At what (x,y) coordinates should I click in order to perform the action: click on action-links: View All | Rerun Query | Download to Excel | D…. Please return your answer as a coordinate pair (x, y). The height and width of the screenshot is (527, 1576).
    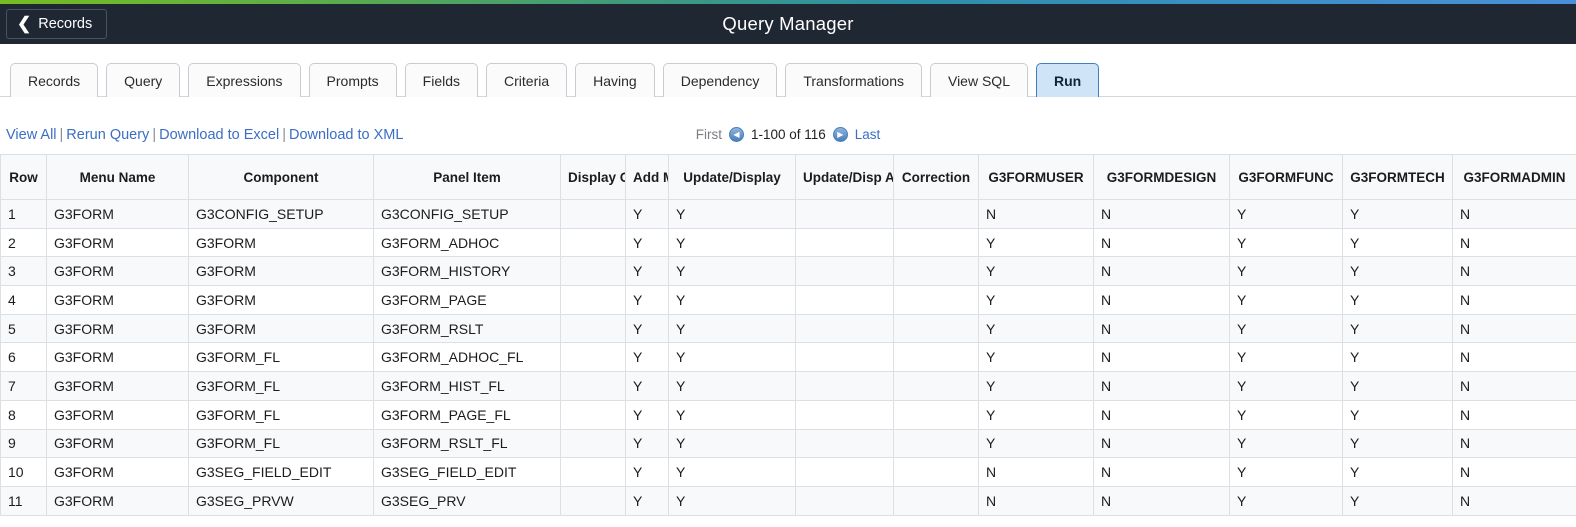
    Looking at the image, I should click on (201, 135).